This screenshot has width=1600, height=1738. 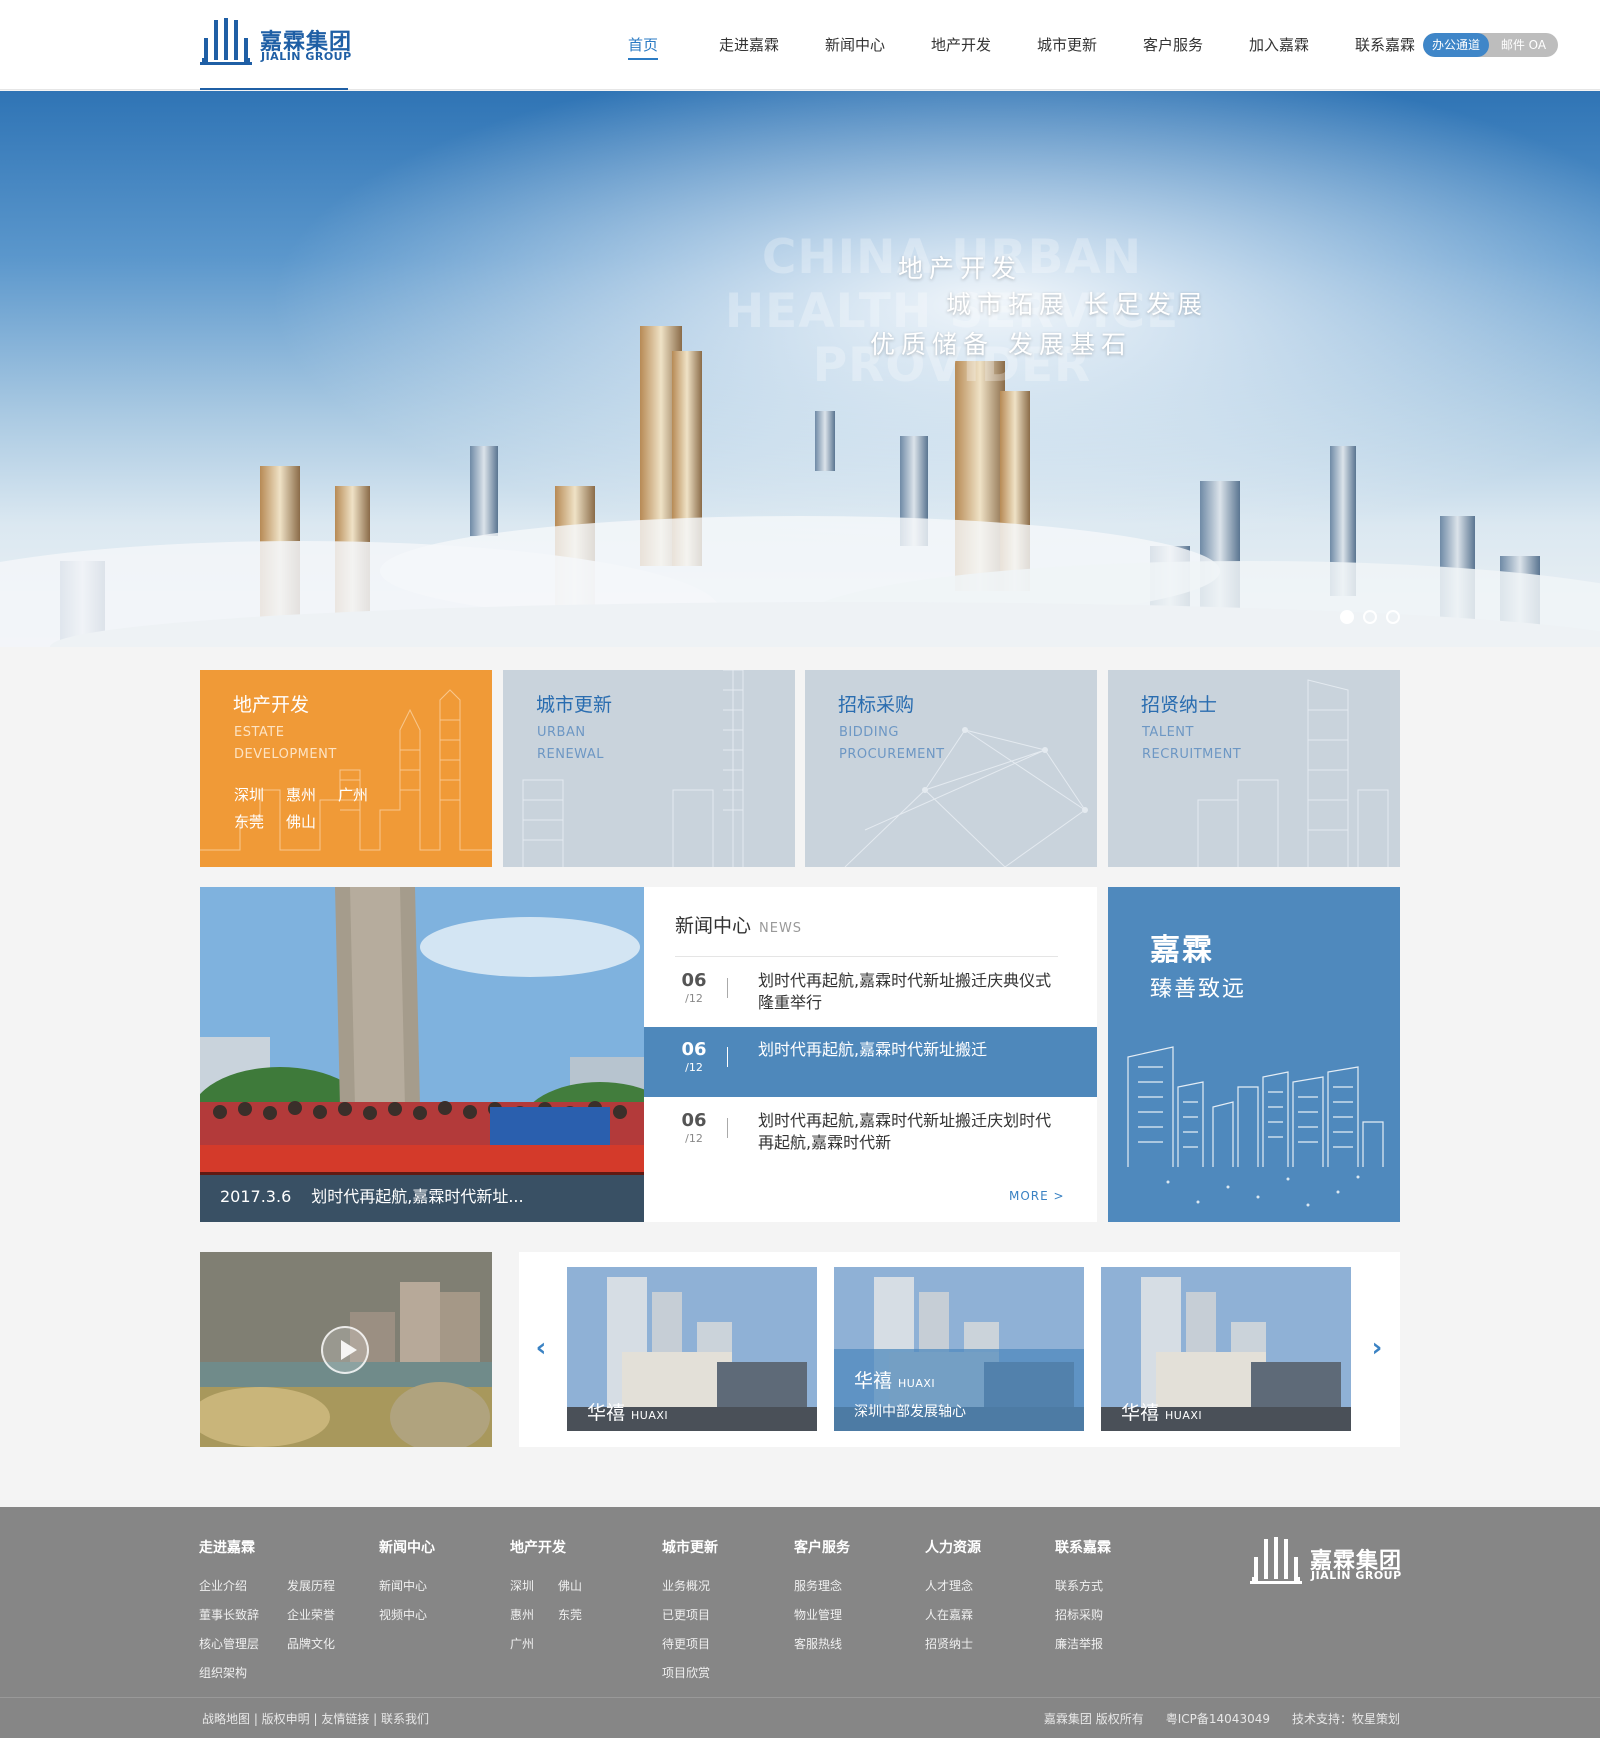 What do you see at coordinates (960, 268) in the screenshot?
I see `banner-line-1: 地产开发` at bounding box center [960, 268].